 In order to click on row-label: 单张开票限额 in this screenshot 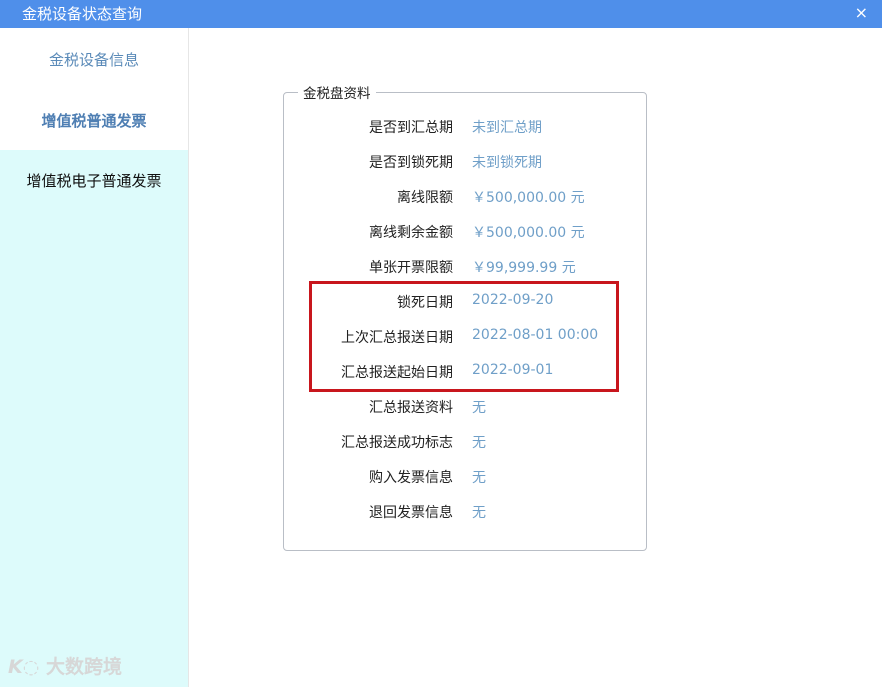, I will do `click(411, 268)`.